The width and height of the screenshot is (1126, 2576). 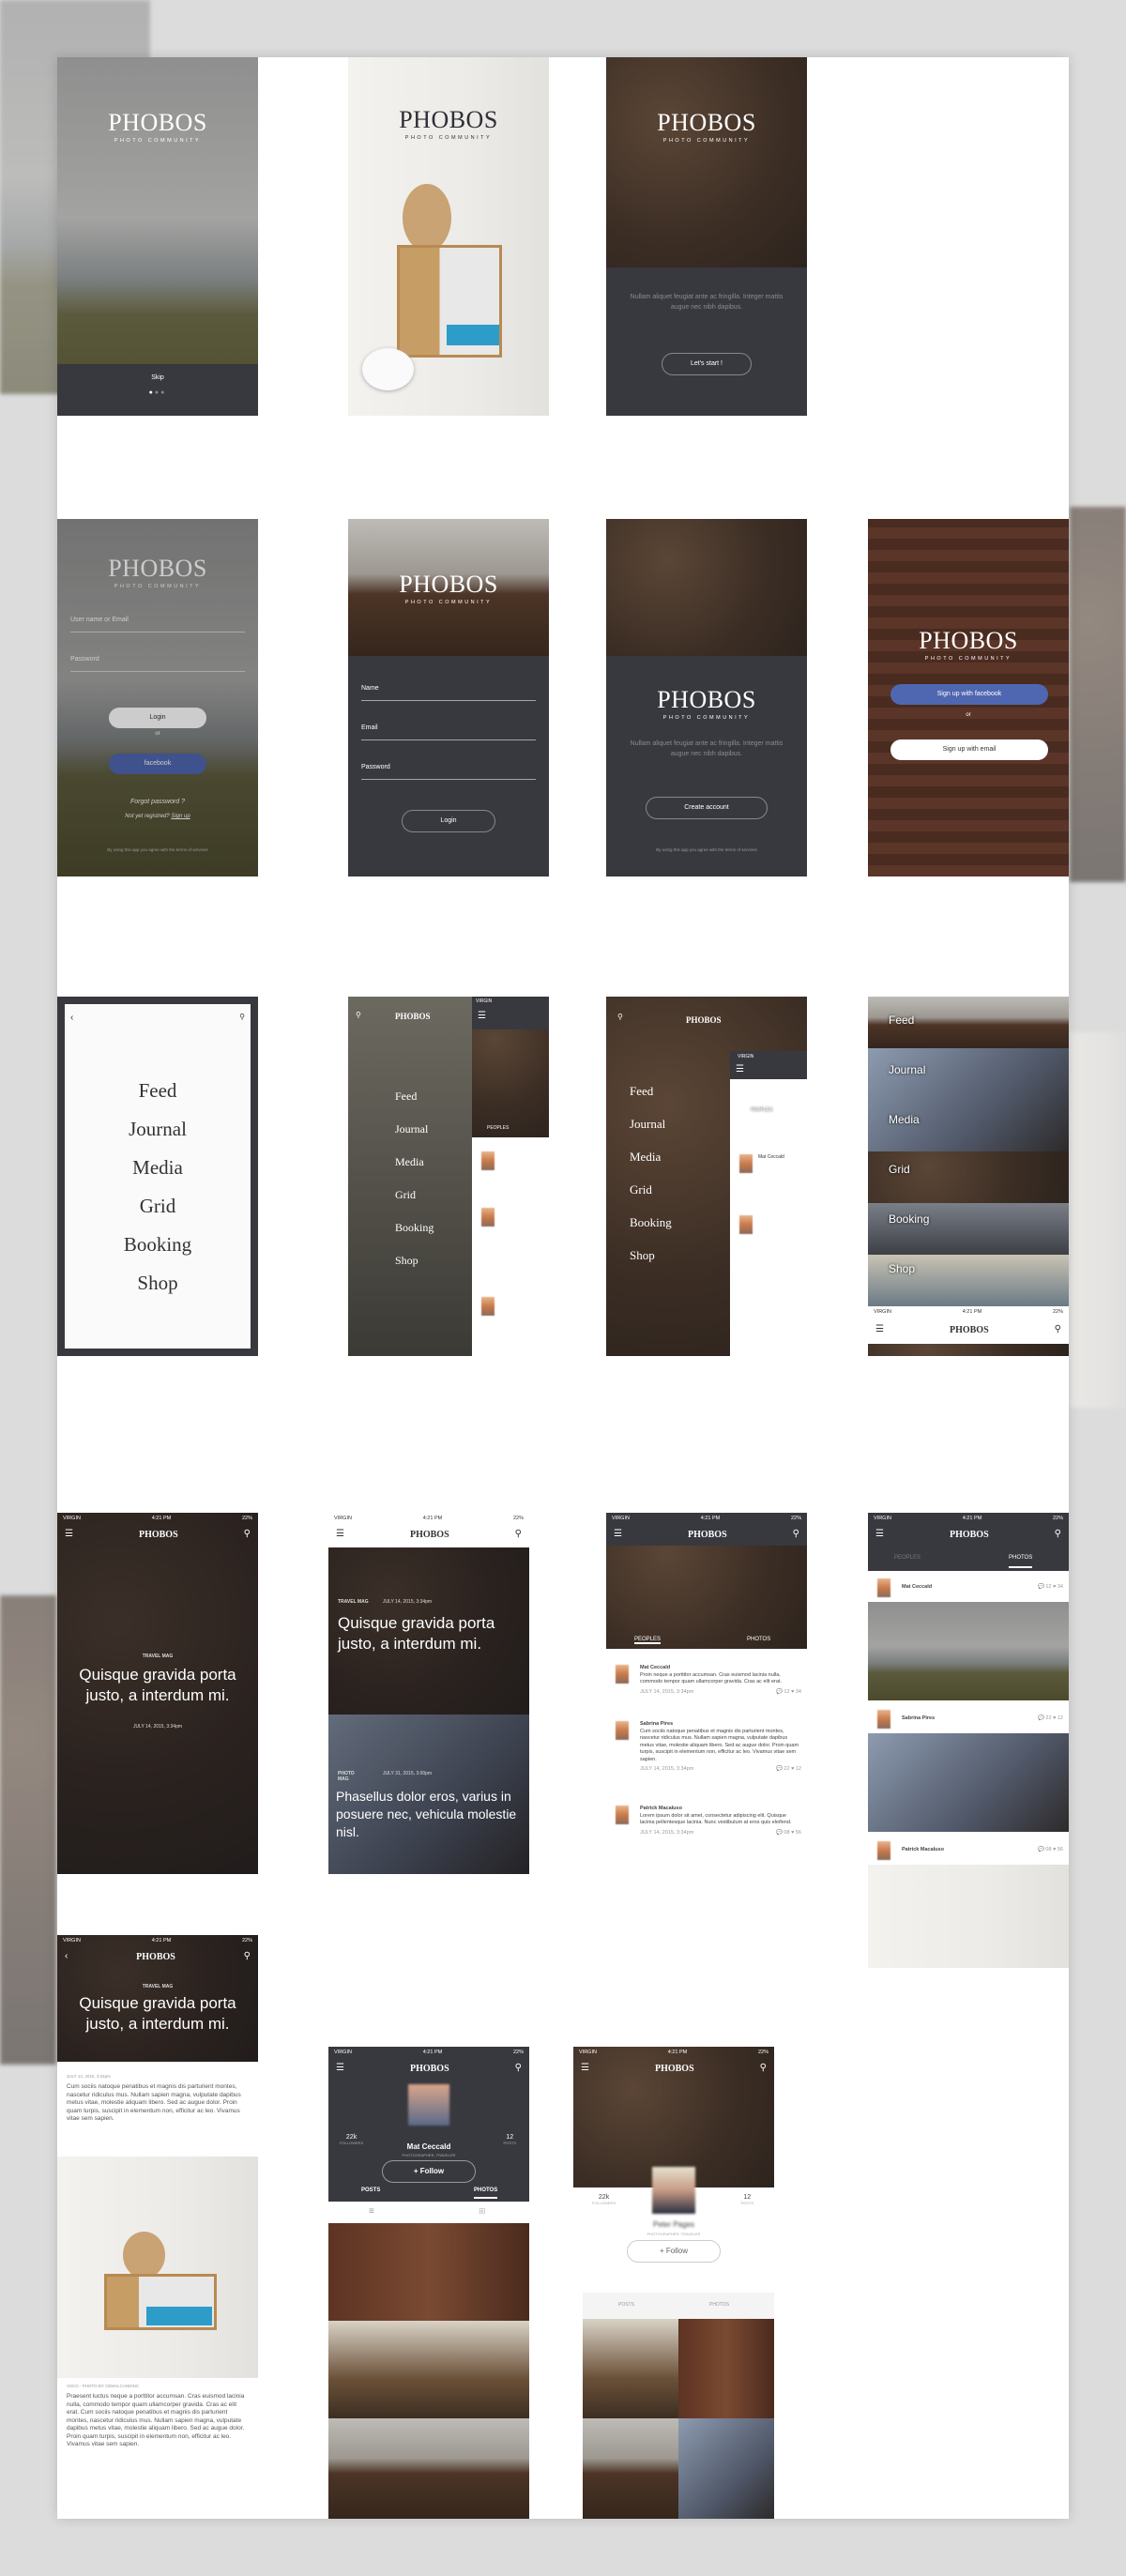 What do you see at coordinates (970, 1719) in the screenshot?
I see `photo-post-header: Sabrina Pires 💬 22 ♥ 12` at bounding box center [970, 1719].